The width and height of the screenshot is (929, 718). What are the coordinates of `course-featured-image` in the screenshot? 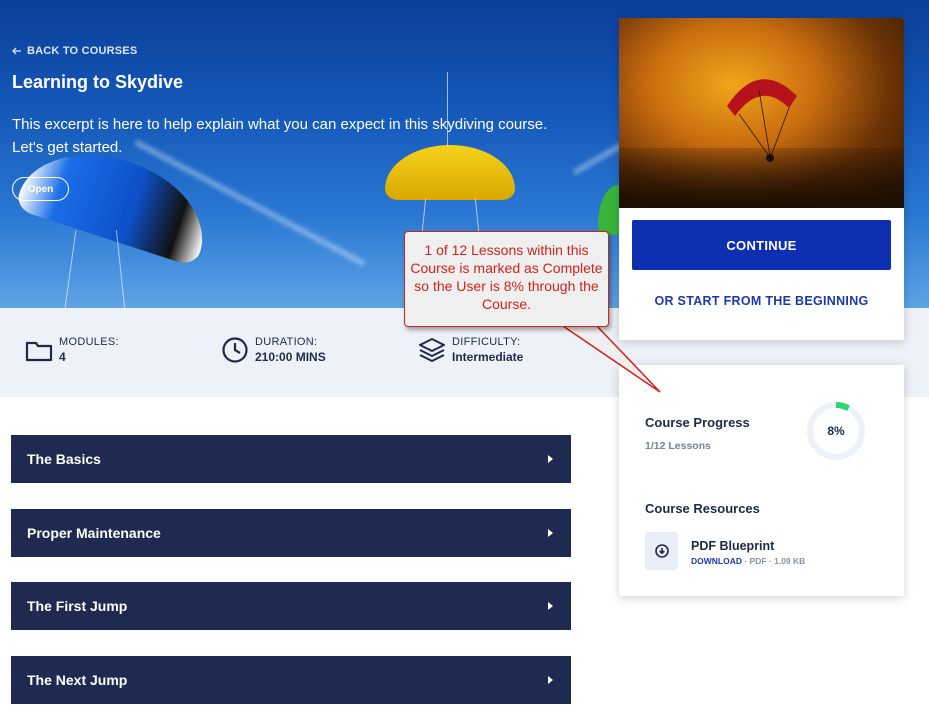 It's located at (761, 113).